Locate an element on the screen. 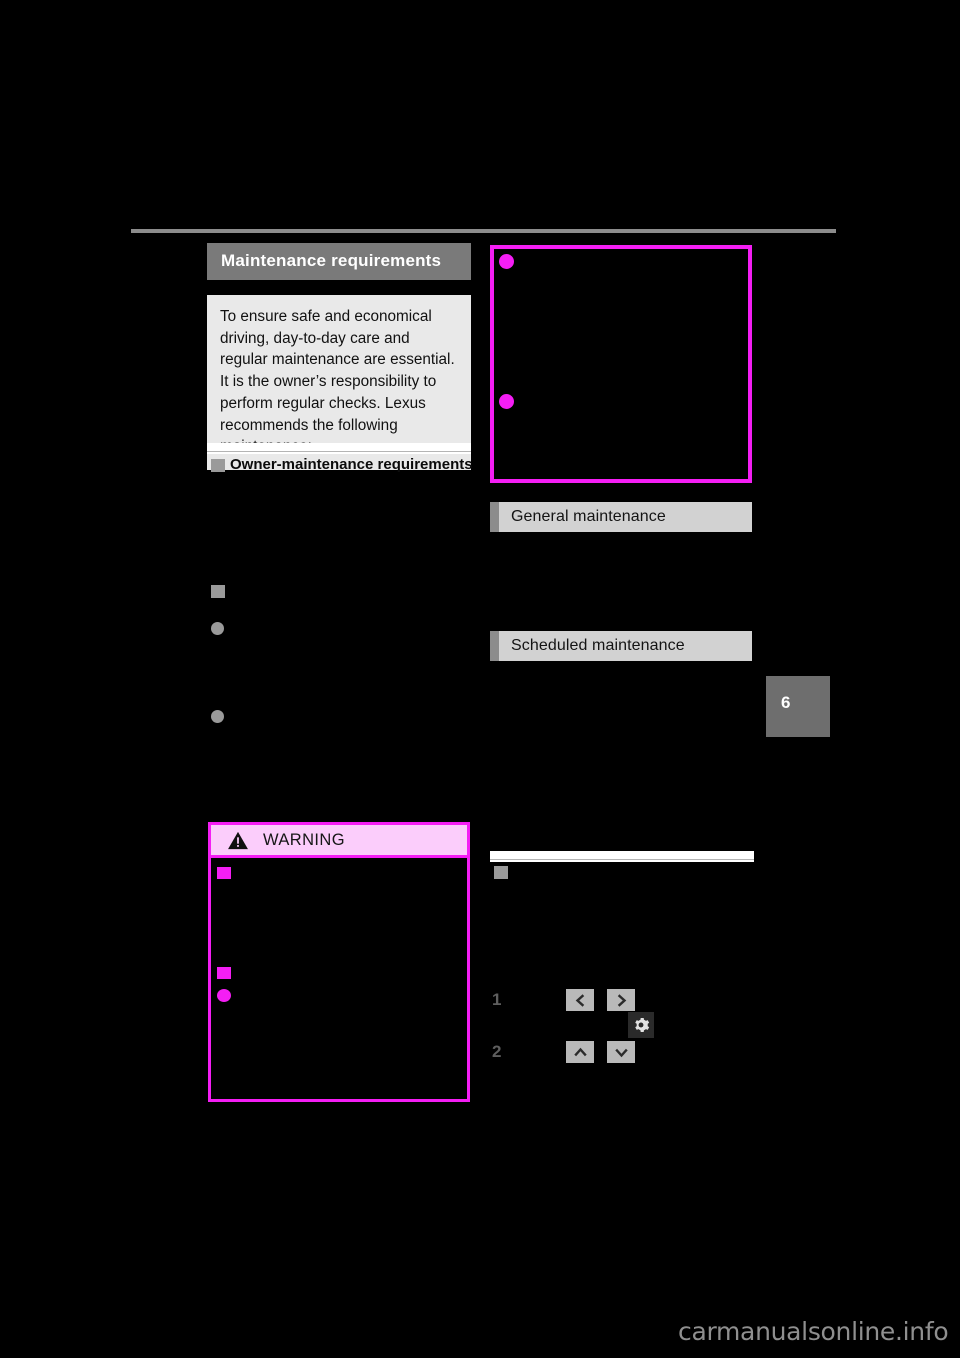 This screenshot has height=1358, width=960. chevron-right-icon is located at coordinates (621, 1000).